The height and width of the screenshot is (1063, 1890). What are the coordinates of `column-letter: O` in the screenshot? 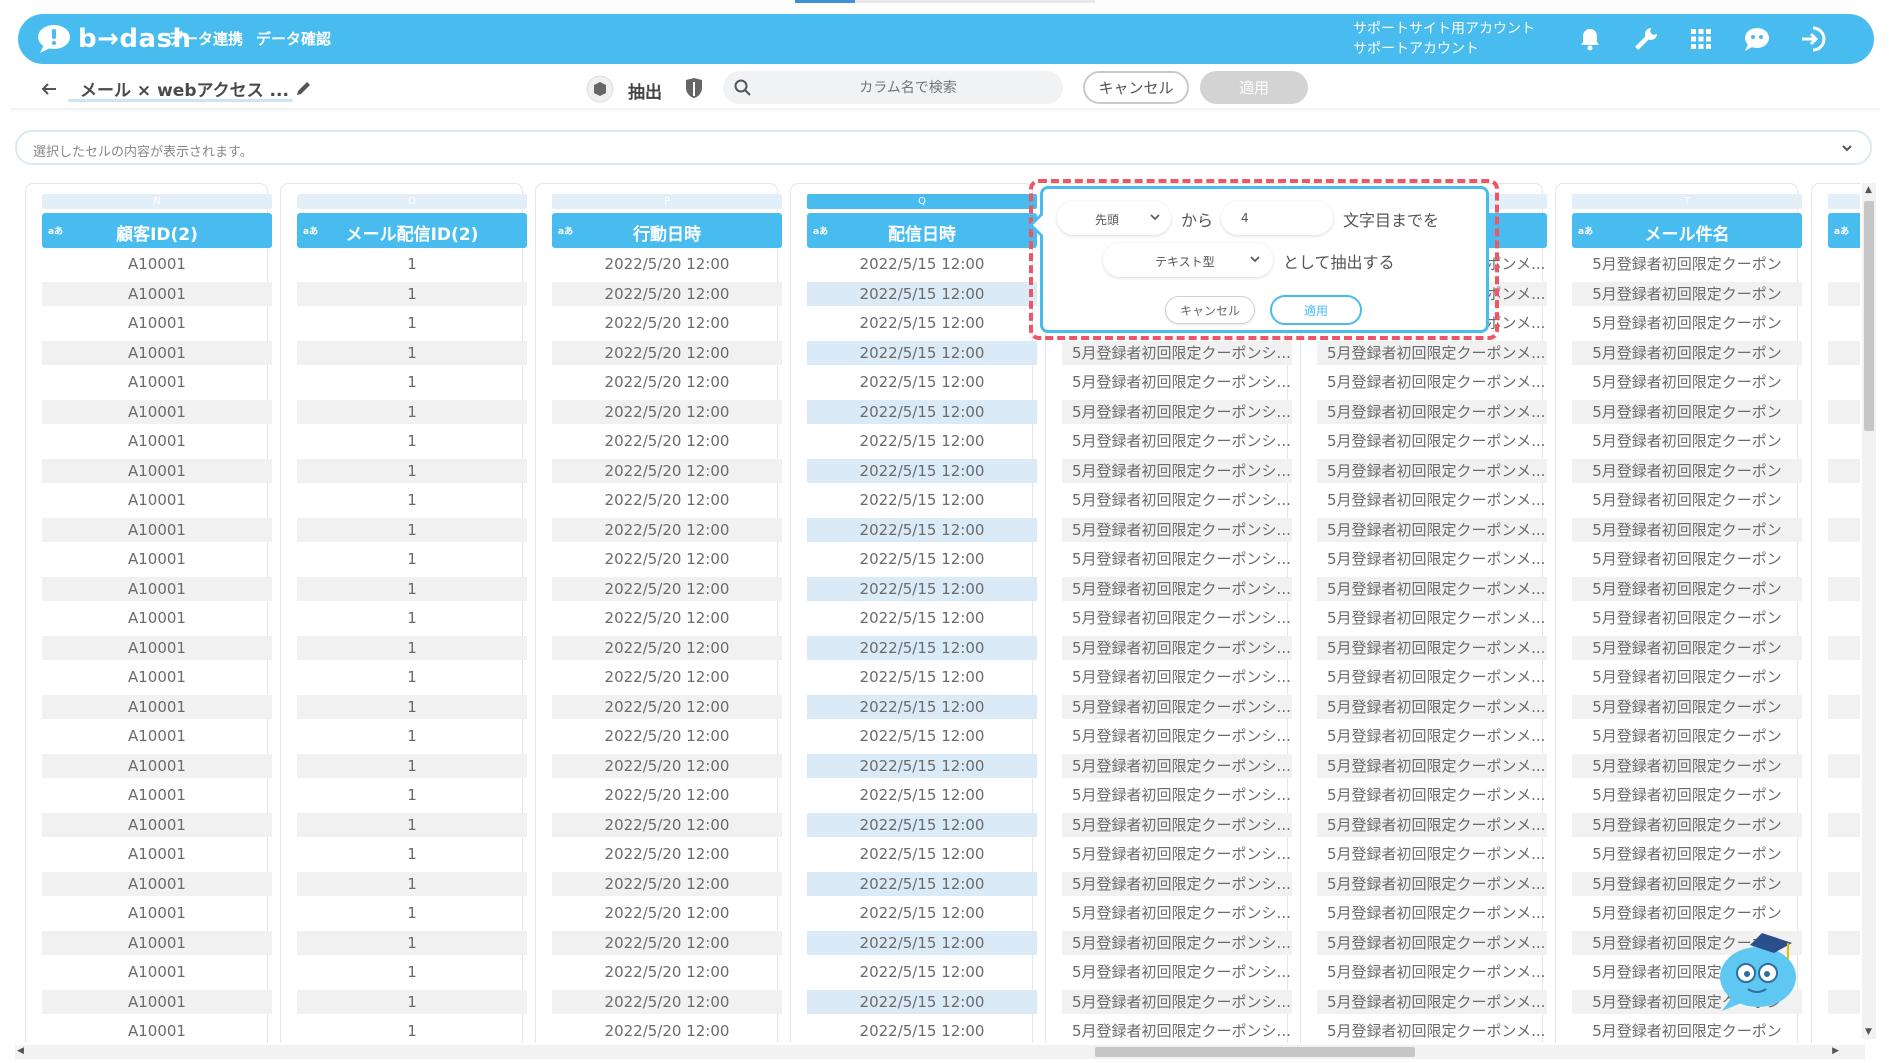 It's located at (412, 201).